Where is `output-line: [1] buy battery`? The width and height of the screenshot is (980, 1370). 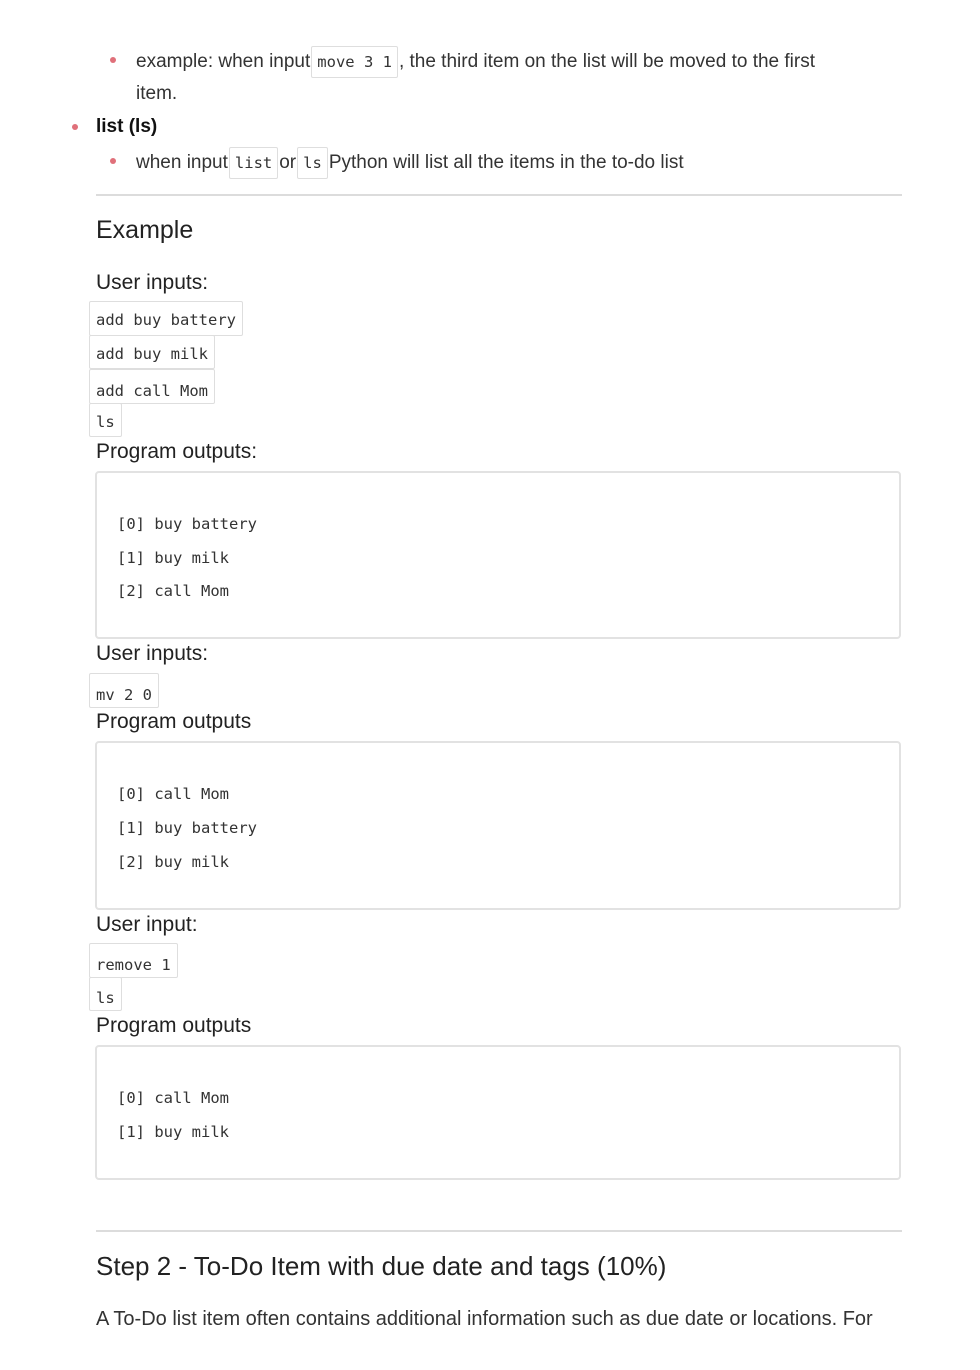 output-line: [1] buy battery is located at coordinates (187, 828).